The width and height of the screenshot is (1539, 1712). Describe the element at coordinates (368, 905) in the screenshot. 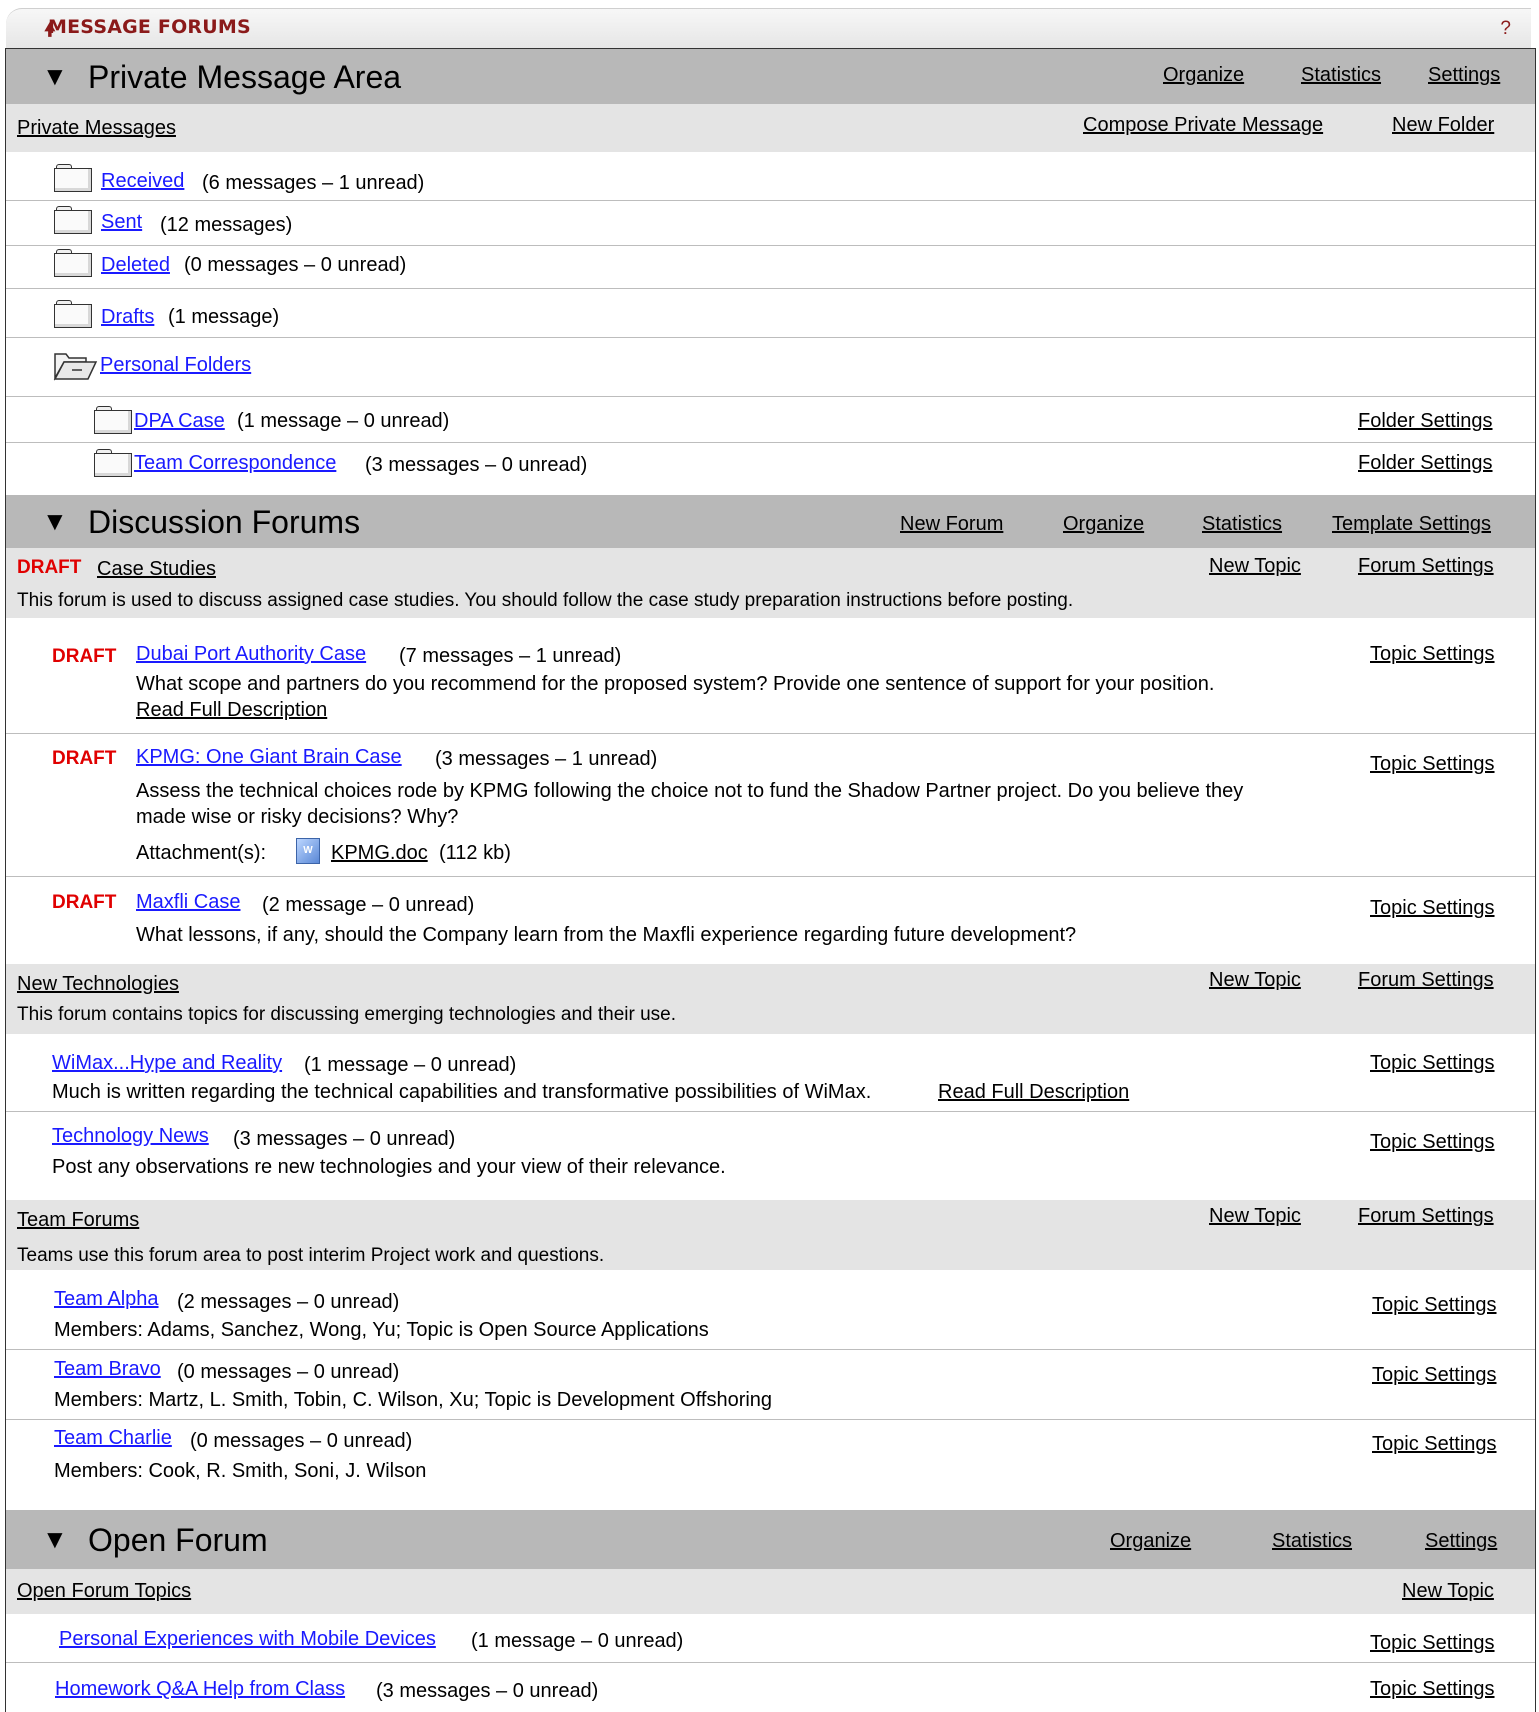

I see `topic-count: (2 message – 0 unread)` at that location.